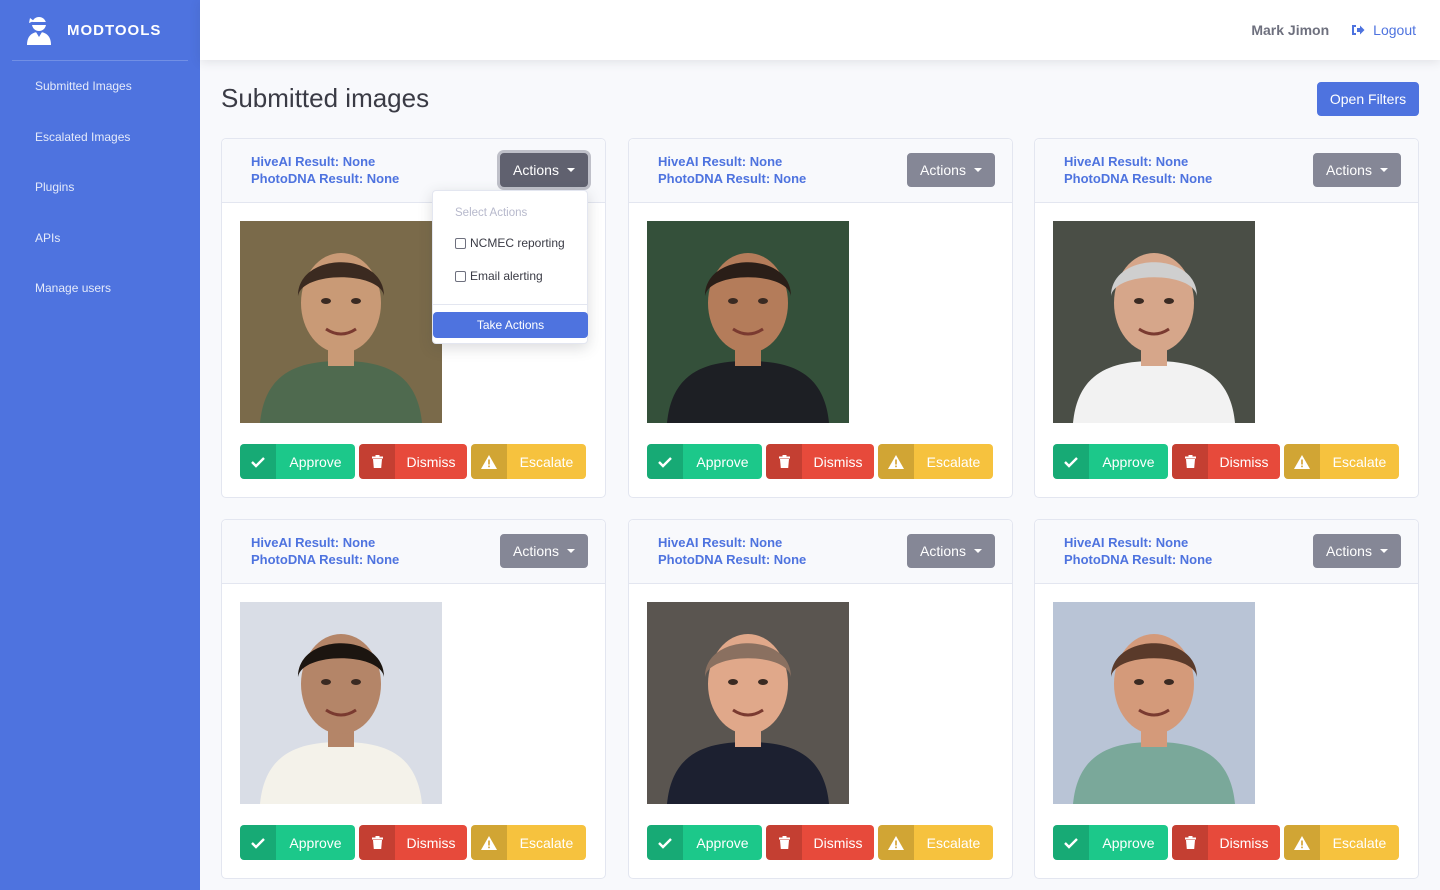 The width and height of the screenshot is (1440, 890). Describe the element at coordinates (491, 213) in the screenshot. I see `dropdown-header: Select Actions` at that location.